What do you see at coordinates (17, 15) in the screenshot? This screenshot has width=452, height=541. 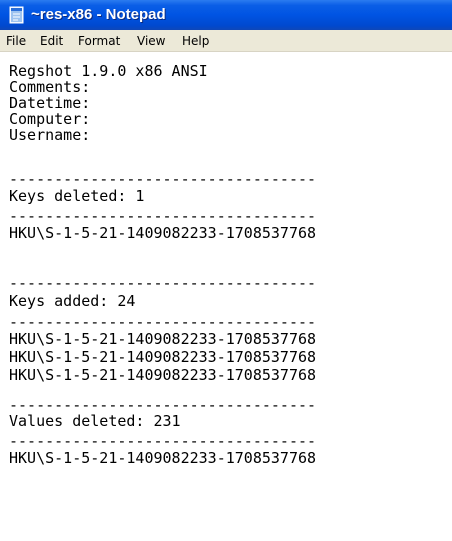 I see `notepad-icon` at bounding box center [17, 15].